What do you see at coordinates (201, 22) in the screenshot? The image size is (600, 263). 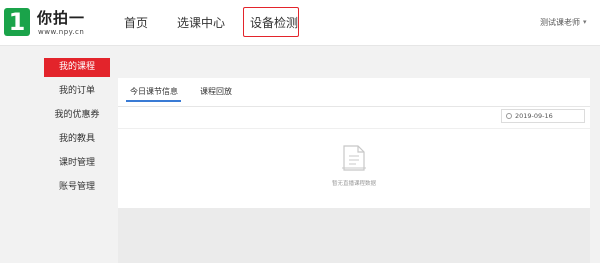 I see `nav-course-center: 选课中心` at bounding box center [201, 22].